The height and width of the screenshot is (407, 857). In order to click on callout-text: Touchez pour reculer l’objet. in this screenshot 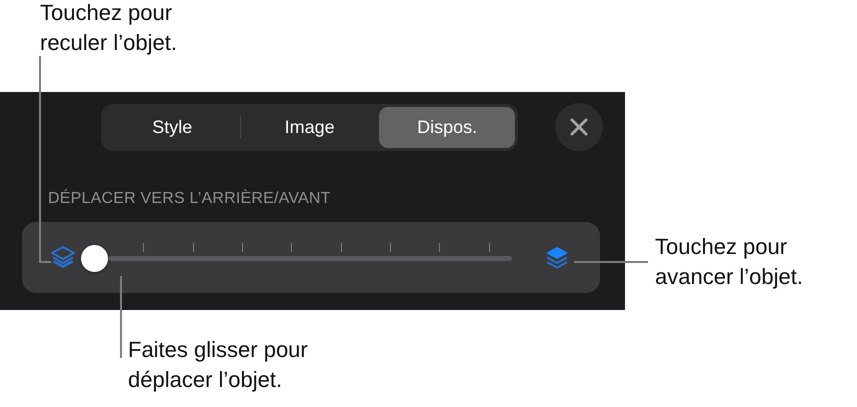, I will do `click(108, 28)`.